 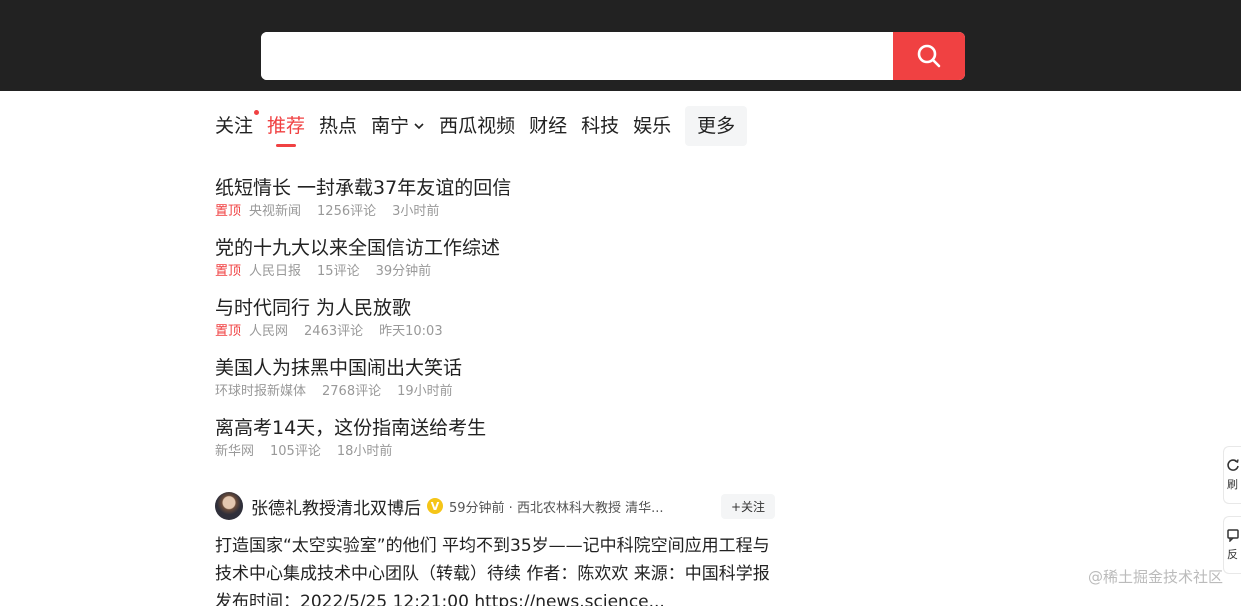 I want to click on publish-time: 昨天10:03, so click(x=411, y=331).